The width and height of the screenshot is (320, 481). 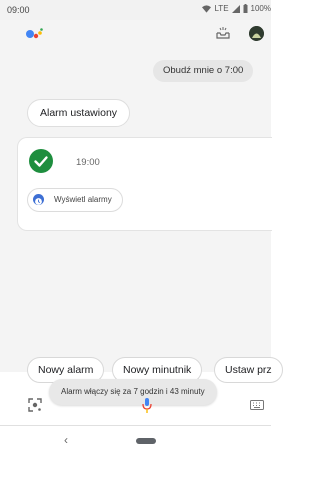 What do you see at coordinates (146, 441) in the screenshot?
I see `home-pill` at bounding box center [146, 441].